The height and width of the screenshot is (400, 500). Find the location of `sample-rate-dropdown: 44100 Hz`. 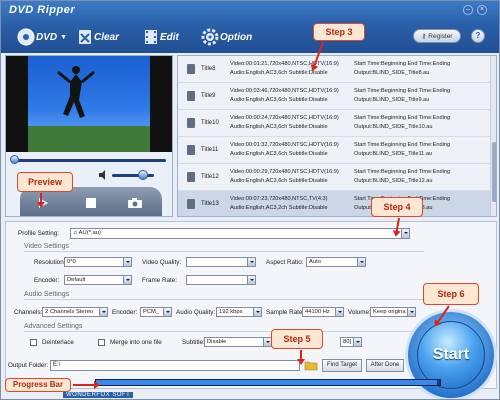

sample-rate-dropdown: 44100 Hz is located at coordinates (323, 312).